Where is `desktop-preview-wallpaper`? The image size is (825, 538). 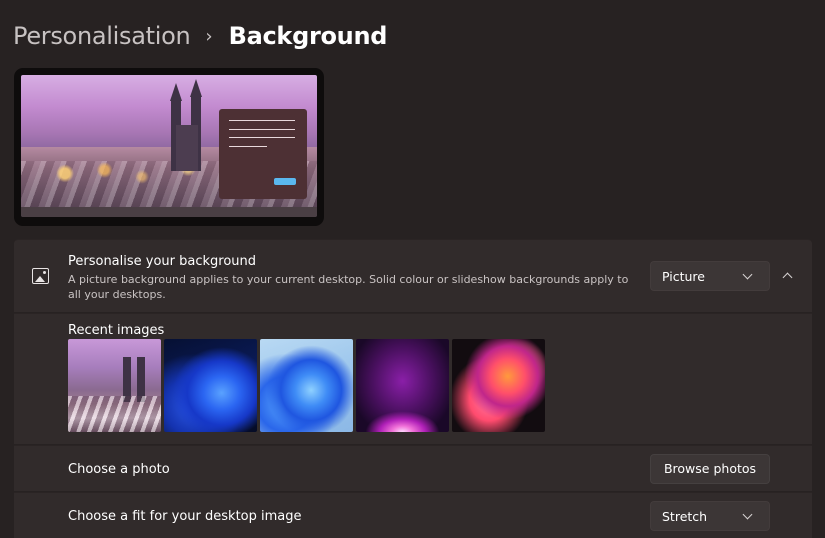
desktop-preview-wallpaper is located at coordinates (169, 146).